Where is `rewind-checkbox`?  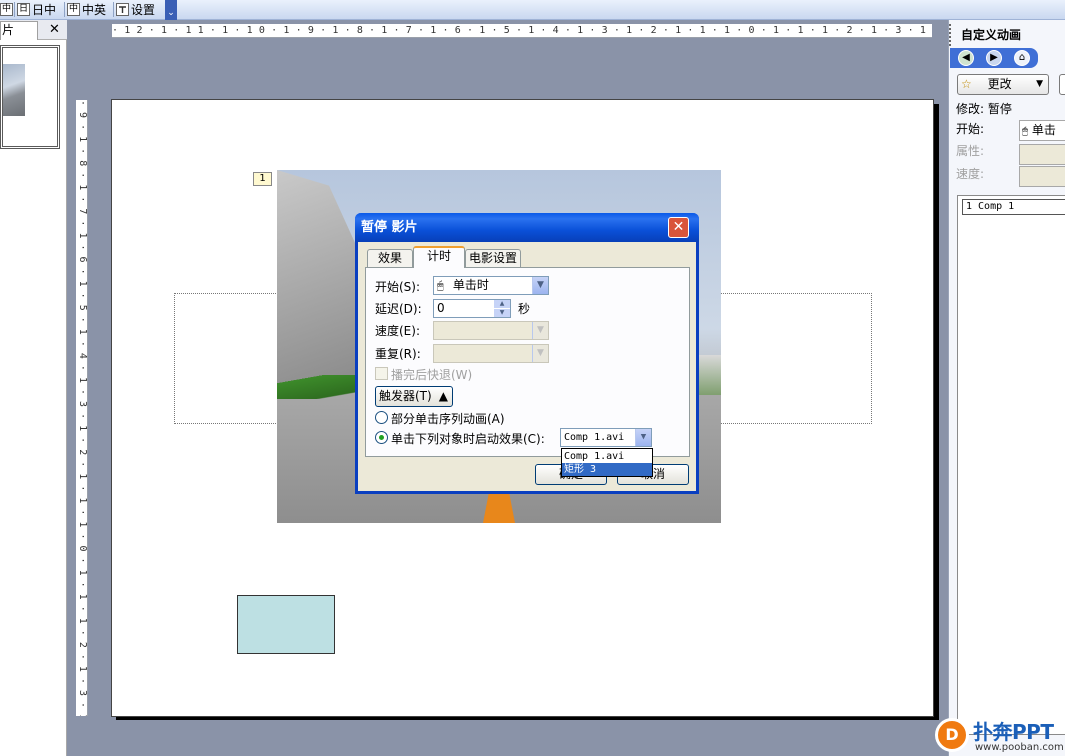
rewind-checkbox is located at coordinates (381, 373).